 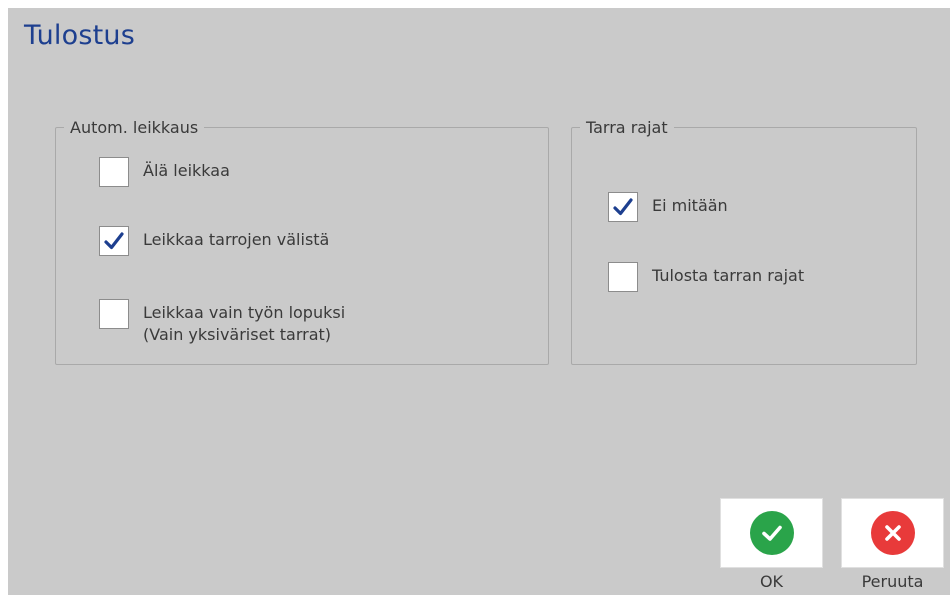 What do you see at coordinates (134, 127) in the screenshot?
I see `auto-cut-legend: Autom. leikkaus` at bounding box center [134, 127].